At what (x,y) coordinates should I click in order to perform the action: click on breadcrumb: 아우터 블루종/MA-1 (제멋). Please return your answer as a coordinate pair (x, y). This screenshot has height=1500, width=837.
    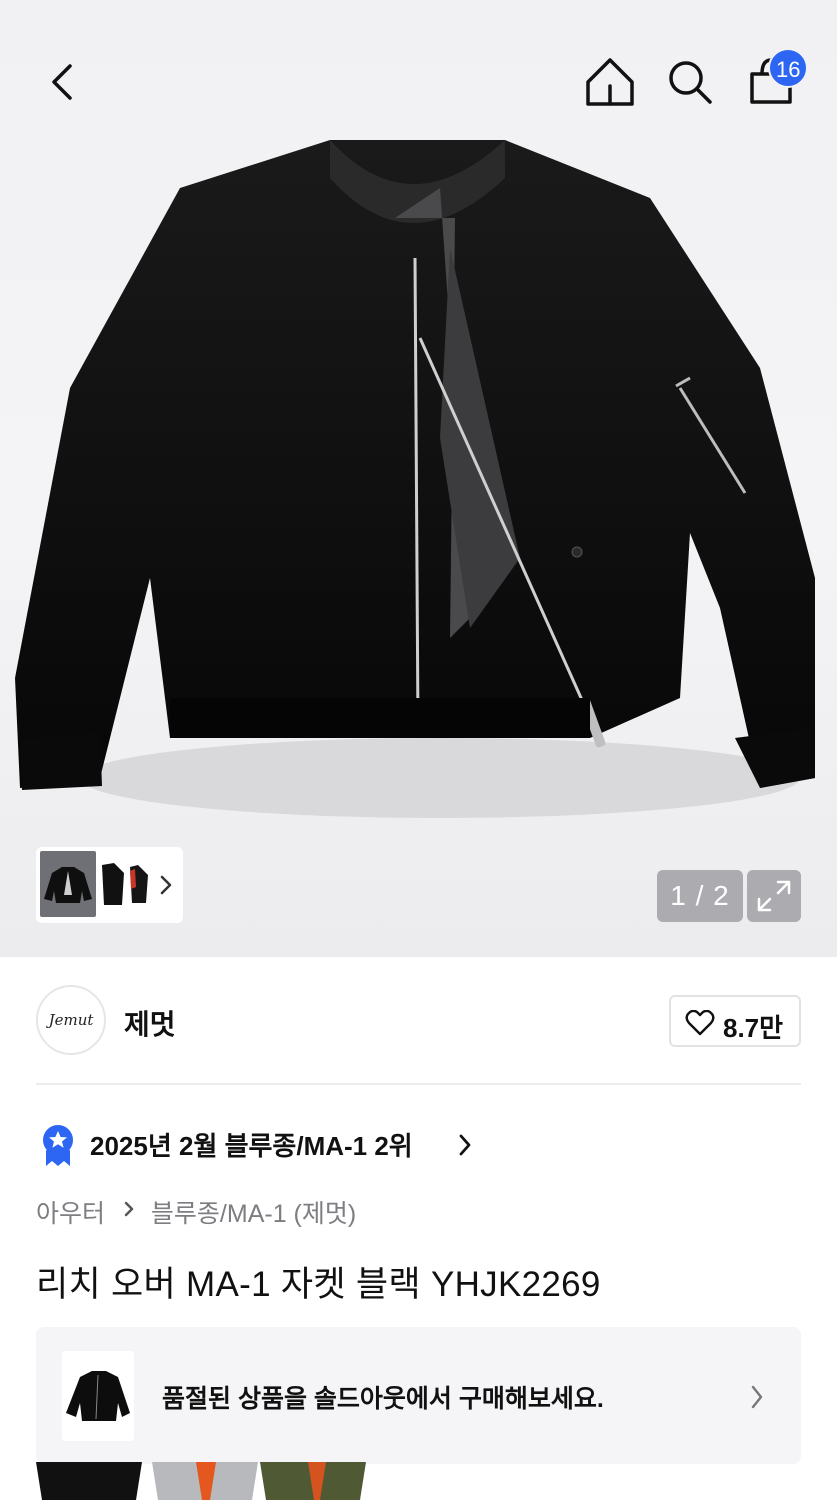
    Looking at the image, I should click on (196, 1212).